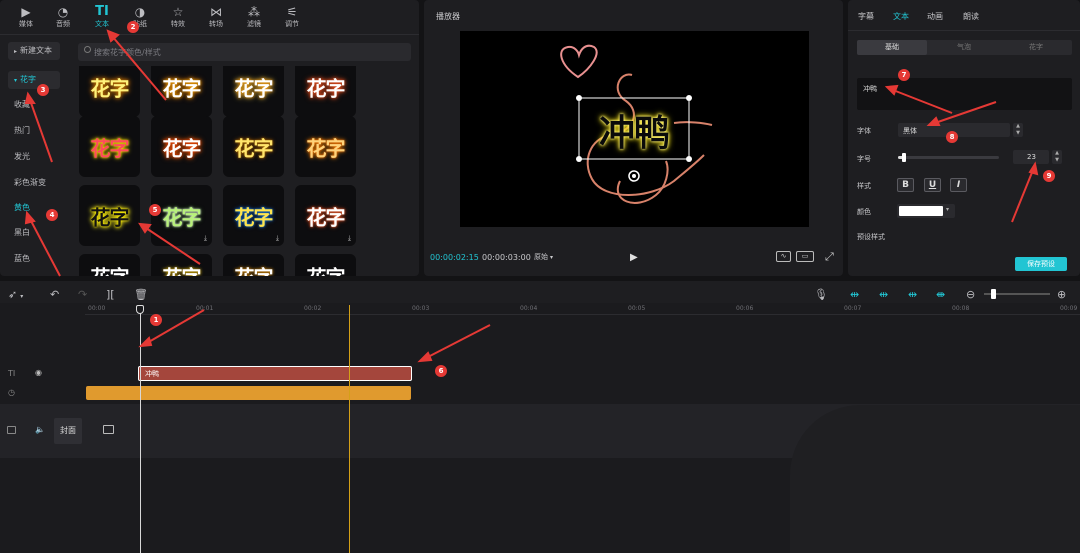 This screenshot has height=553, width=1080. Describe the element at coordinates (349, 429) in the screenshot. I see `marker-line` at that location.